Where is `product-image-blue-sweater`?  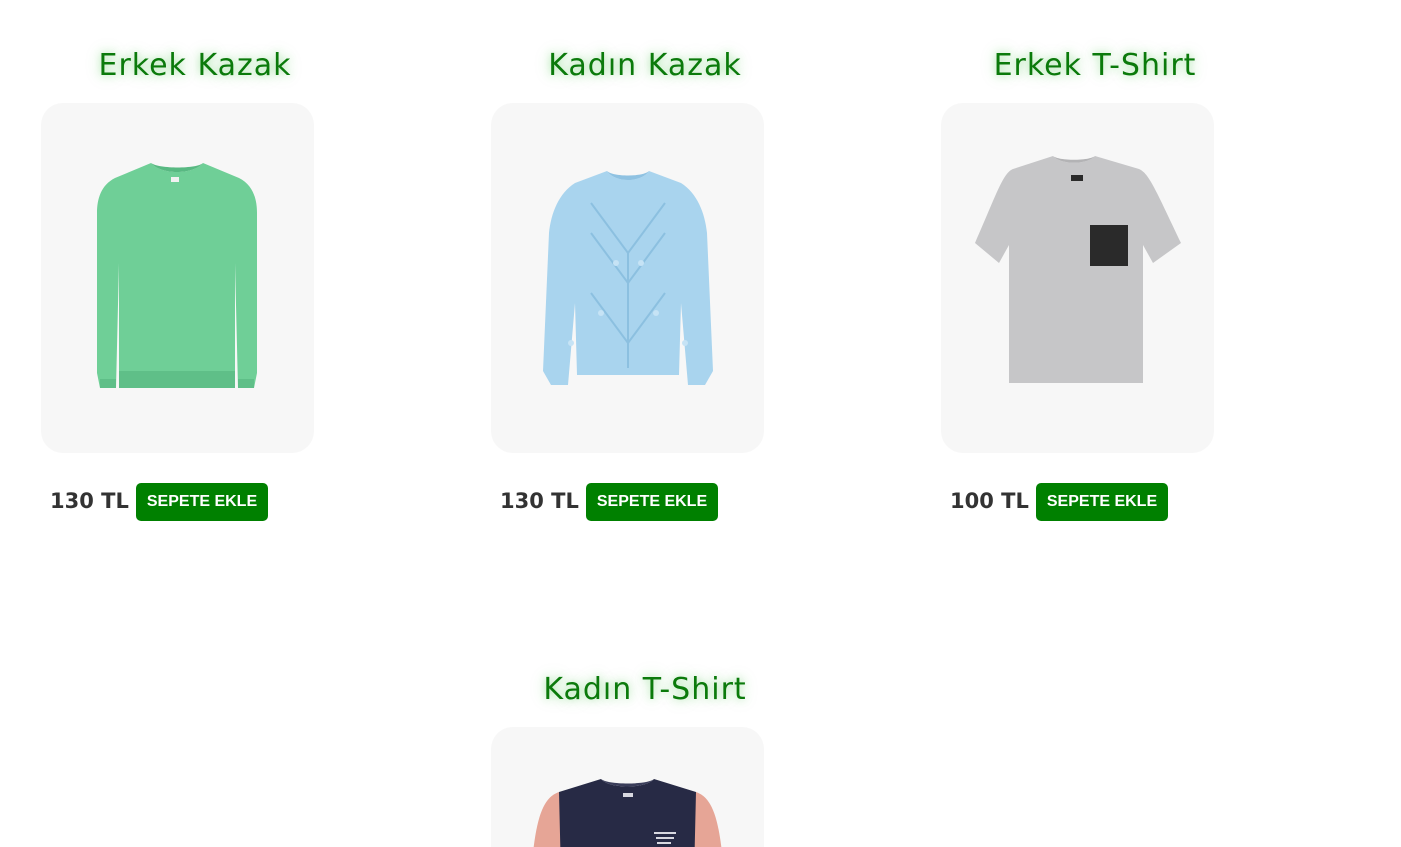
product-image-blue-sweater is located at coordinates (627, 278).